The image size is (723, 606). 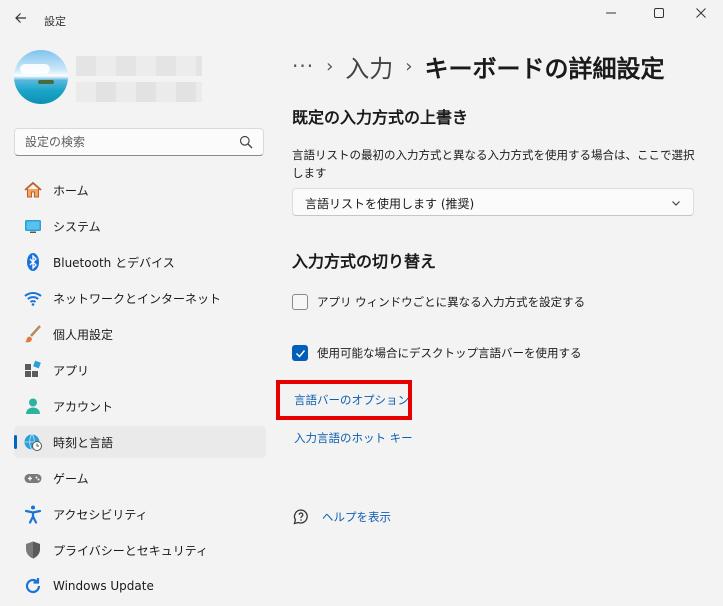 What do you see at coordinates (353, 438) in the screenshot?
I see `input-language-hotkeys-link: 入力言語のホット キー` at bounding box center [353, 438].